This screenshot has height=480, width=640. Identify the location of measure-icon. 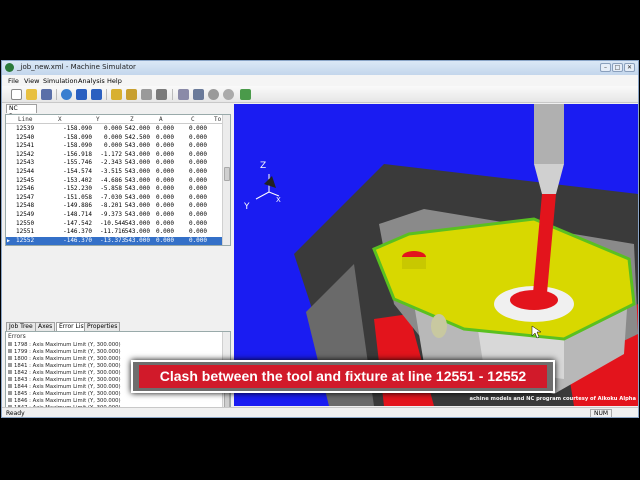
(245, 94).